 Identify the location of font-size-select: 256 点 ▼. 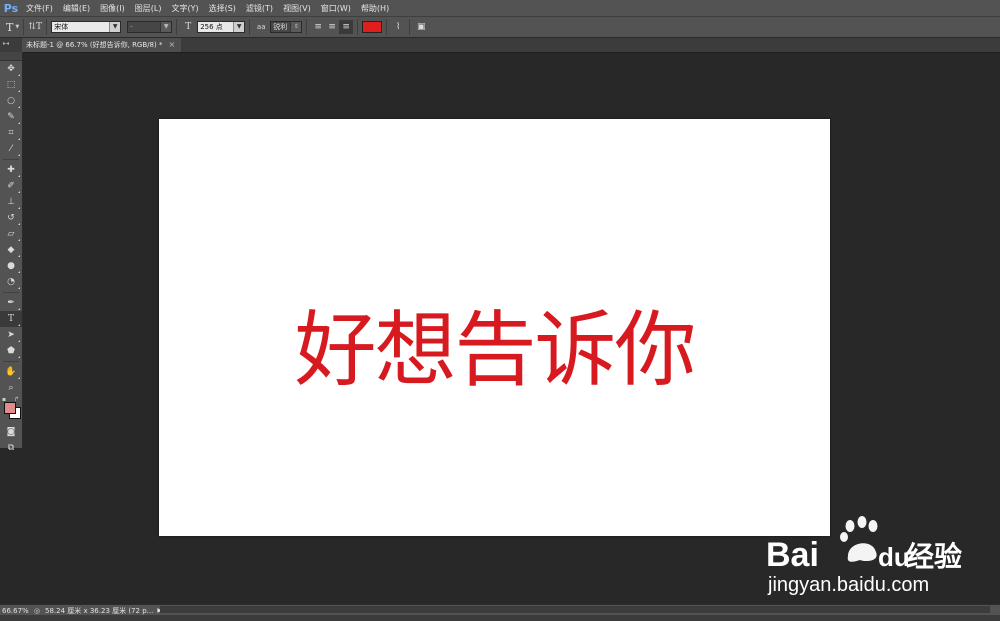
(221, 27).